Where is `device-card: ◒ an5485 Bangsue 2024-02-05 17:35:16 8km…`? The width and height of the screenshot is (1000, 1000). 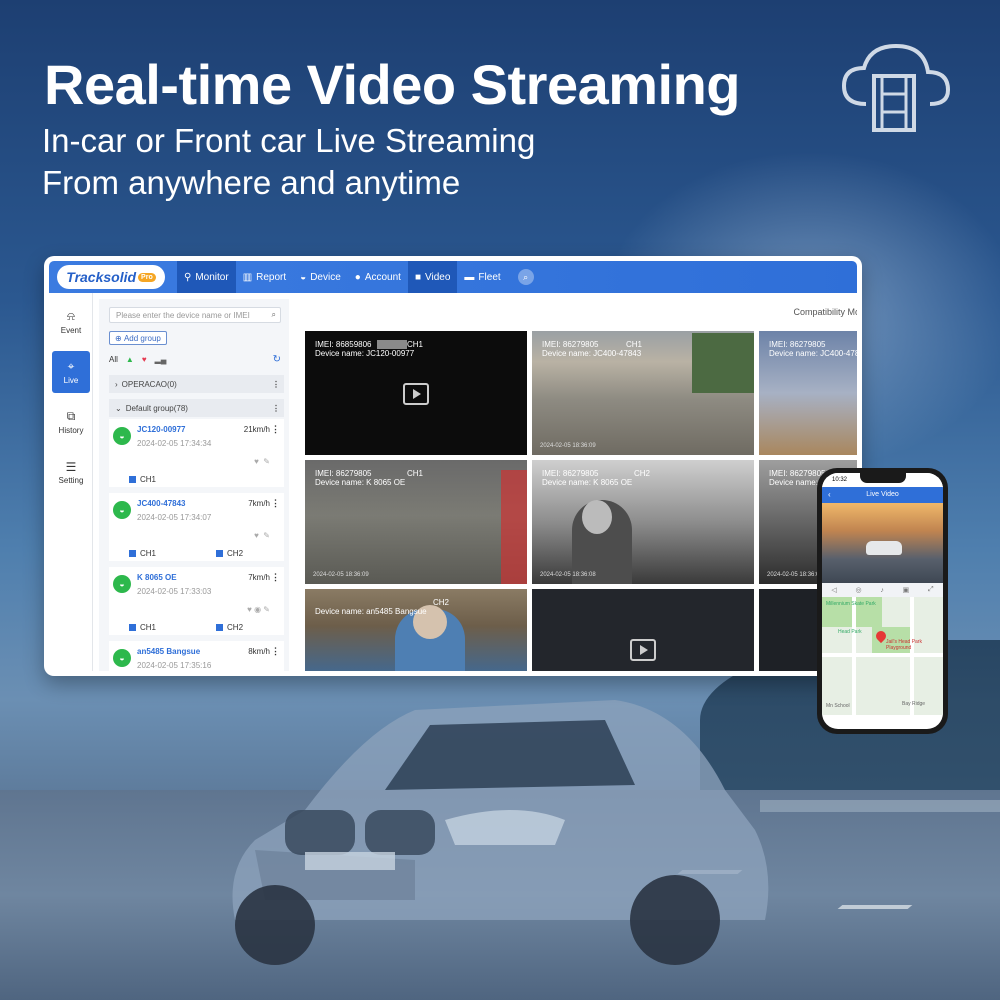 device-card: ◒ an5485 Bangsue 2024-02-05 17:35:16 8km… is located at coordinates (196, 656).